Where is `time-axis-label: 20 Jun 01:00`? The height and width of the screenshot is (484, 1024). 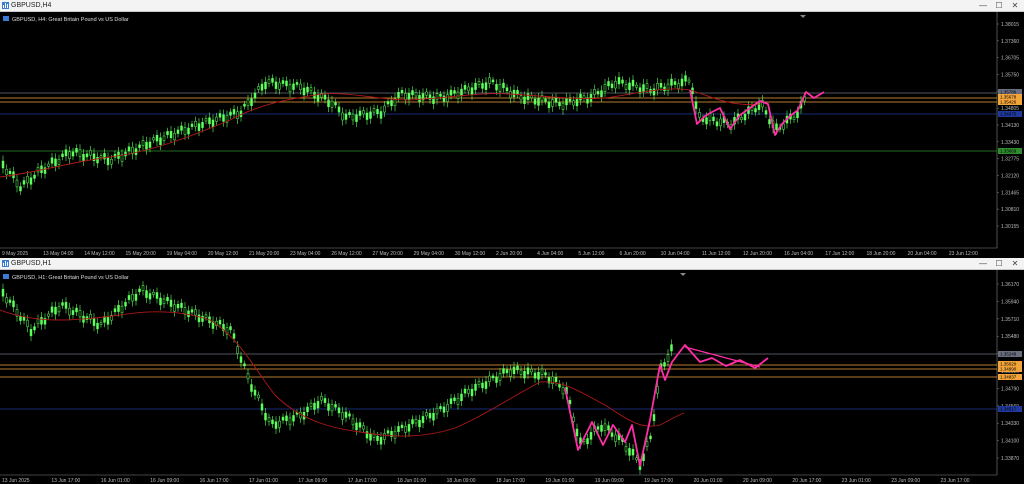 time-axis-label: 20 Jun 01:00 is located at coordinates (708, 481).